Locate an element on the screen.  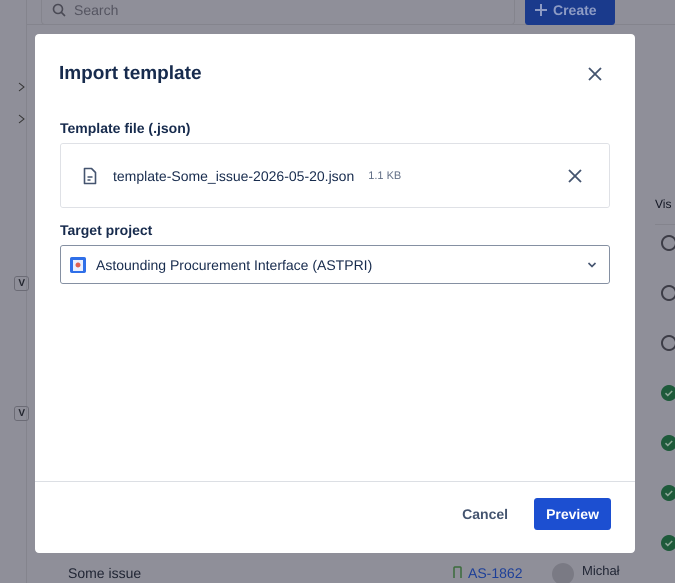
project-select: Astounding Procurement Interface (ASTPRI) is located at coordinates (335, 264).